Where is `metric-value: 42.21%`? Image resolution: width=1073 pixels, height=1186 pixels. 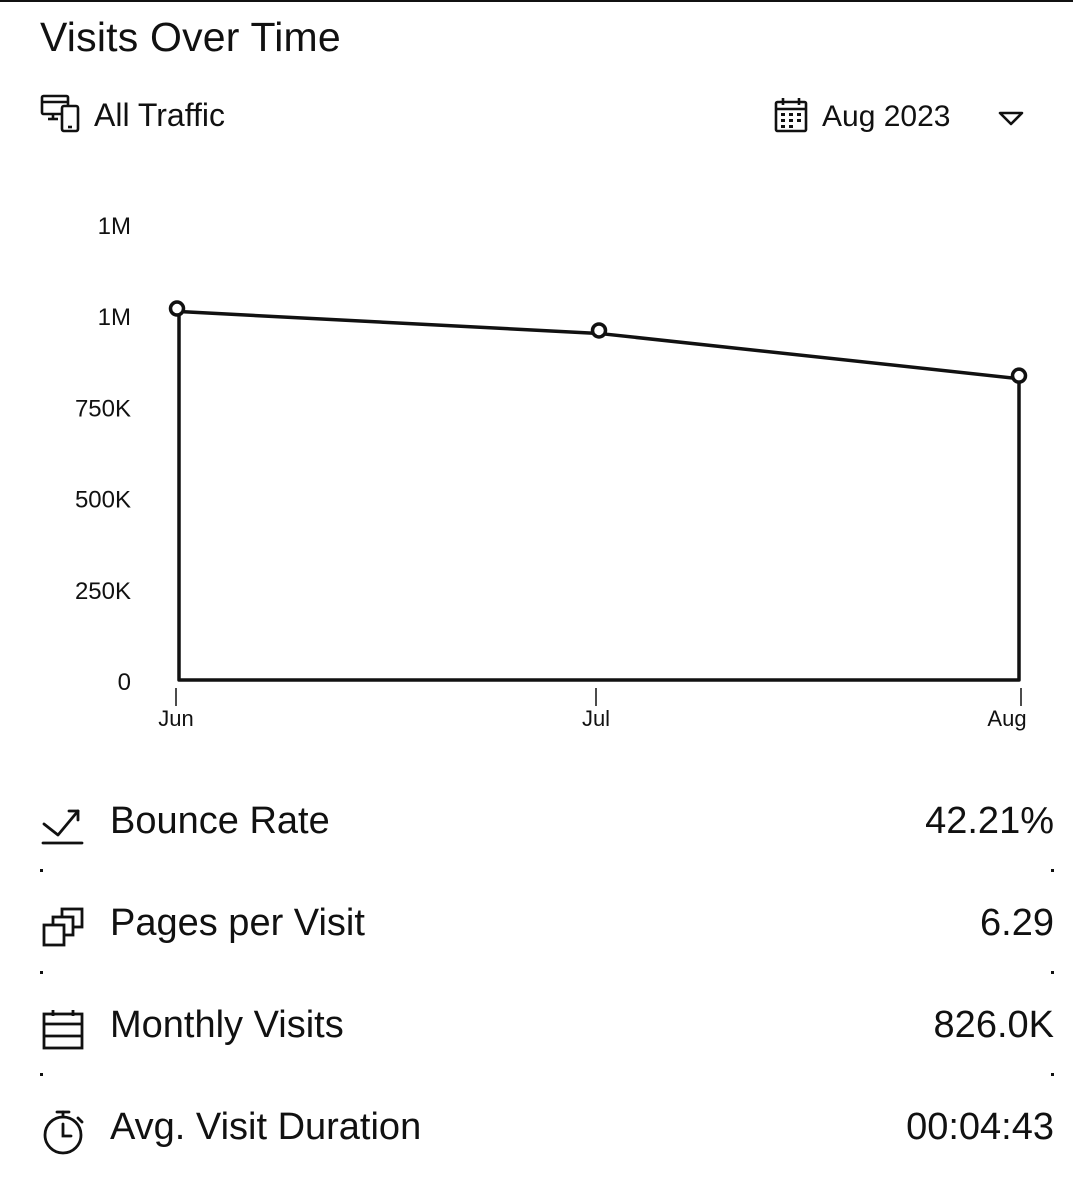 metric-value: 42.21% is located at coordinates (989, 821).